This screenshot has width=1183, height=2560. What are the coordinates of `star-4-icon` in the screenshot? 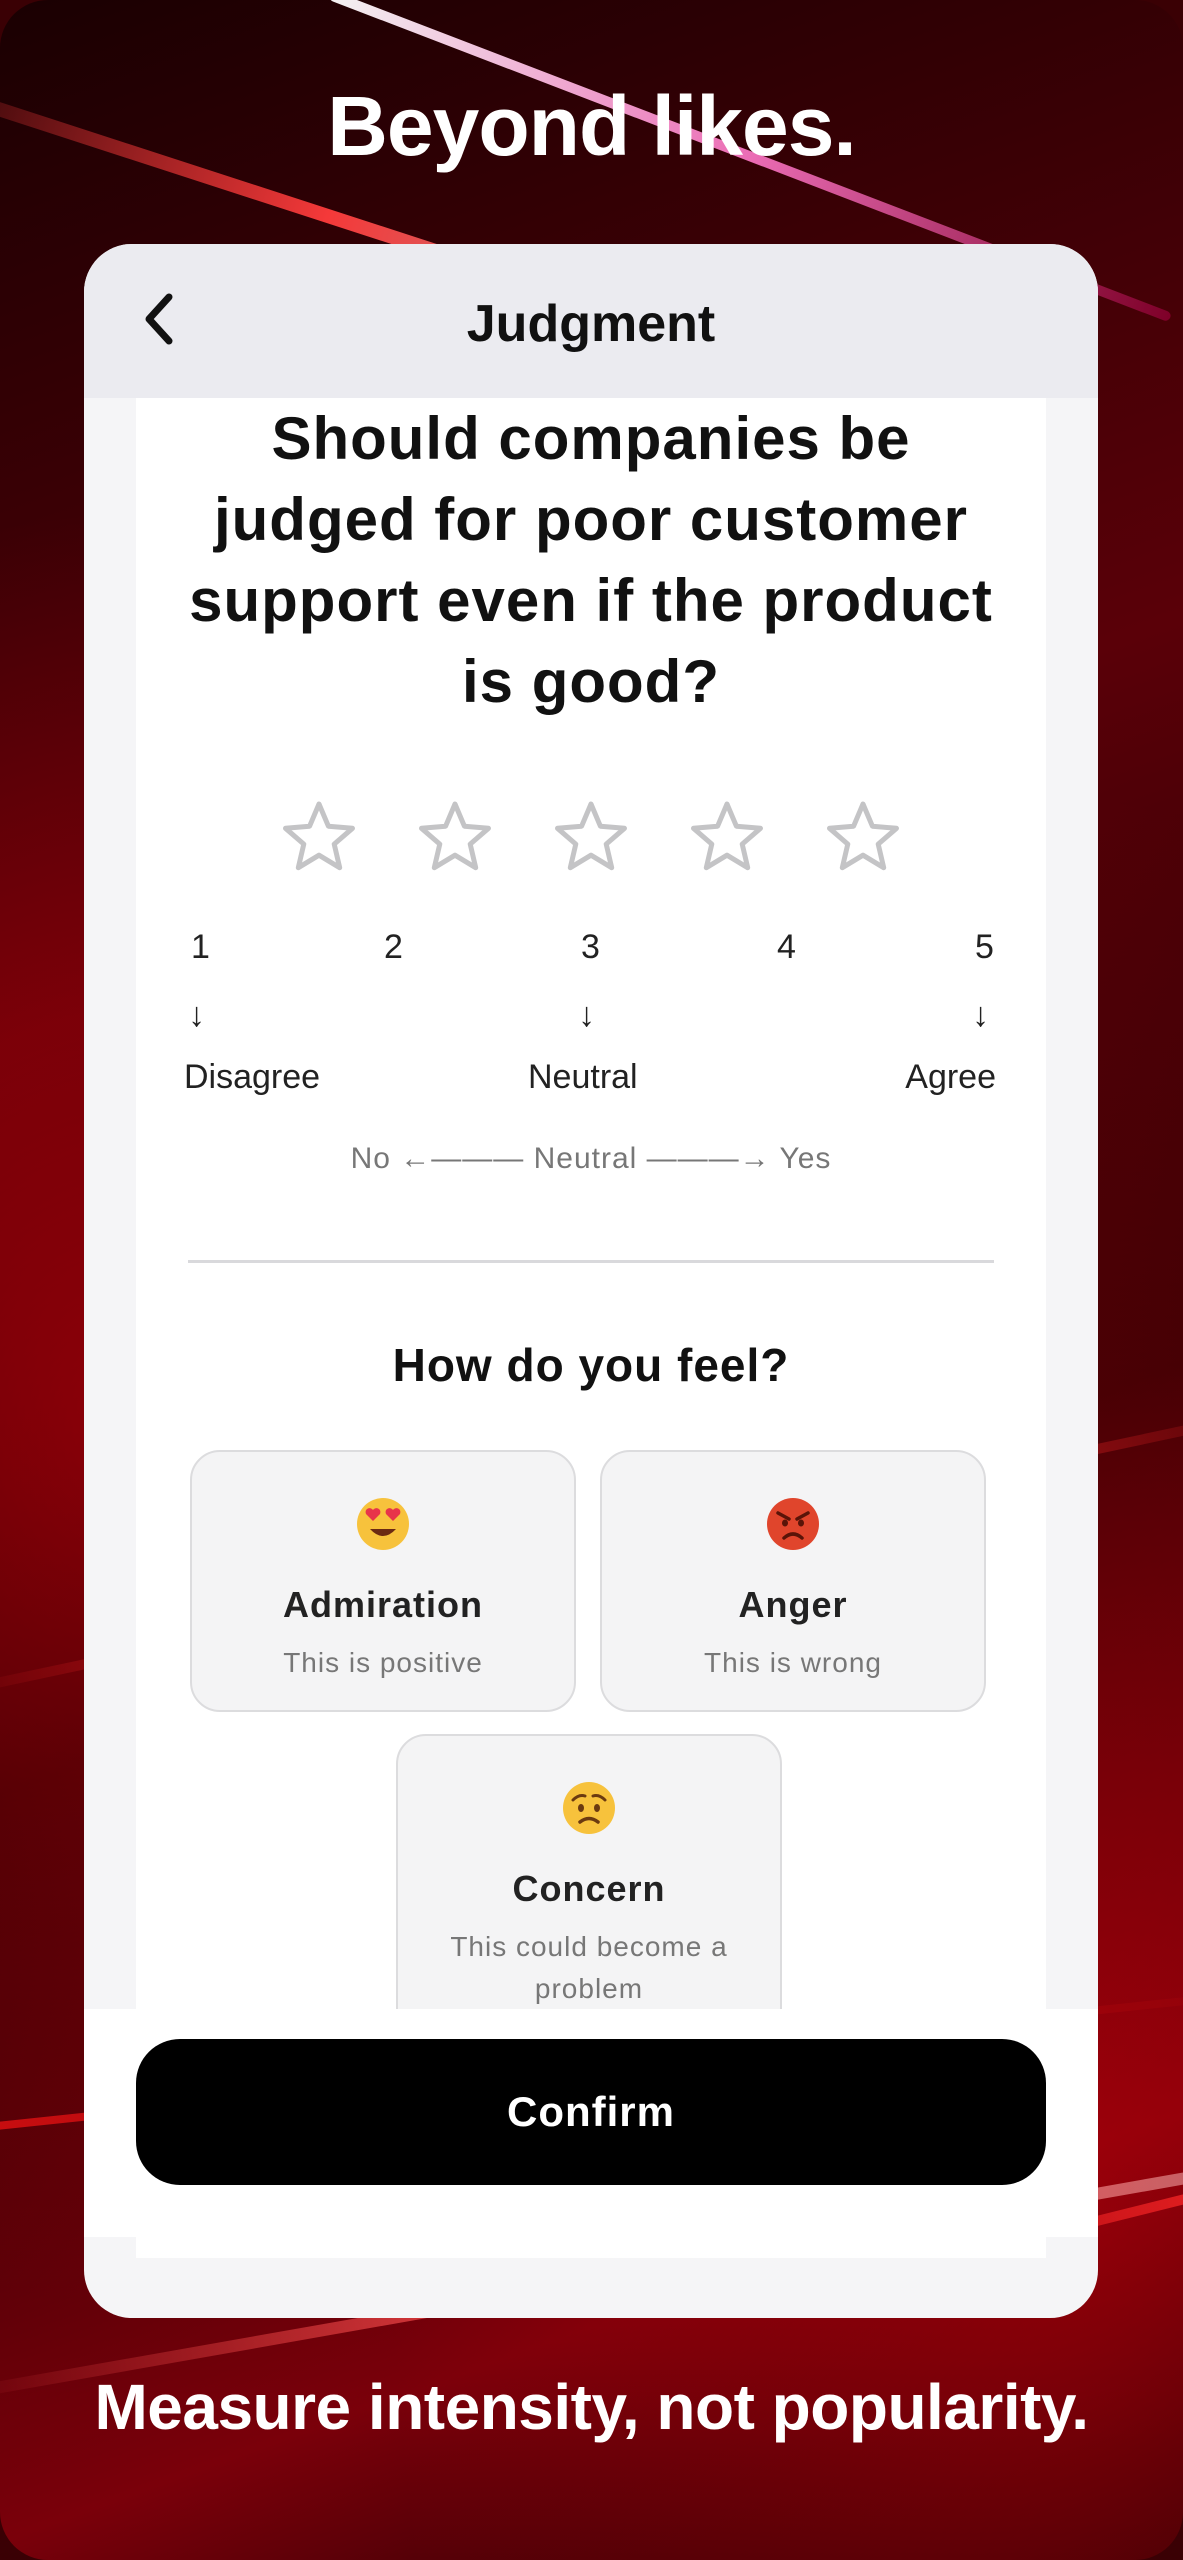 It's located at (727, 838).